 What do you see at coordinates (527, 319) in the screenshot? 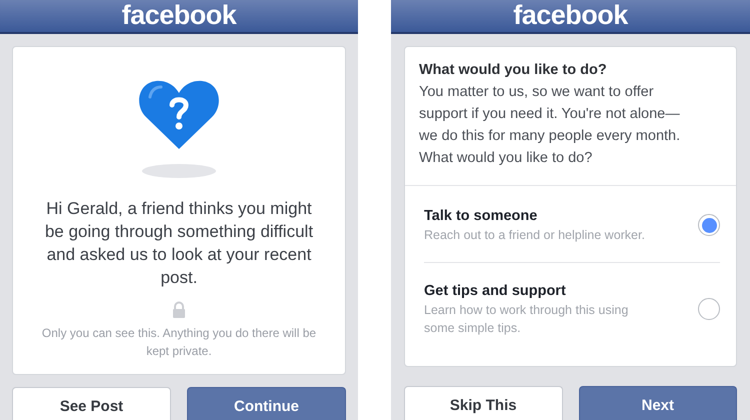
I see `option-description: Learn how to work through this using some simple tips.` at bounding box center [527, 319].